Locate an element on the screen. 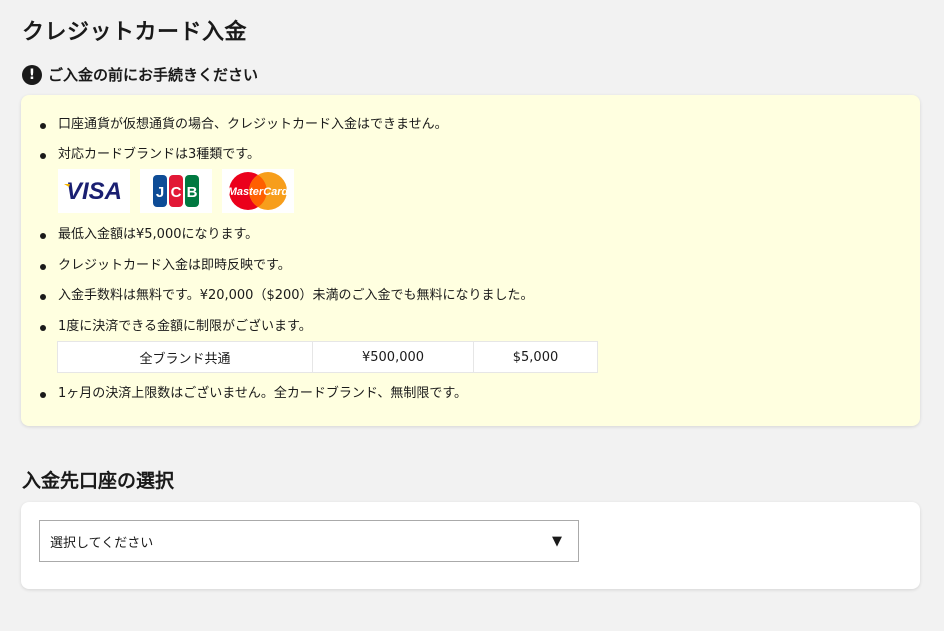 This screenshot has width=944, height=631. table-cell-jpy-limit: ¥500,000 is located at coordinates (393, 357).